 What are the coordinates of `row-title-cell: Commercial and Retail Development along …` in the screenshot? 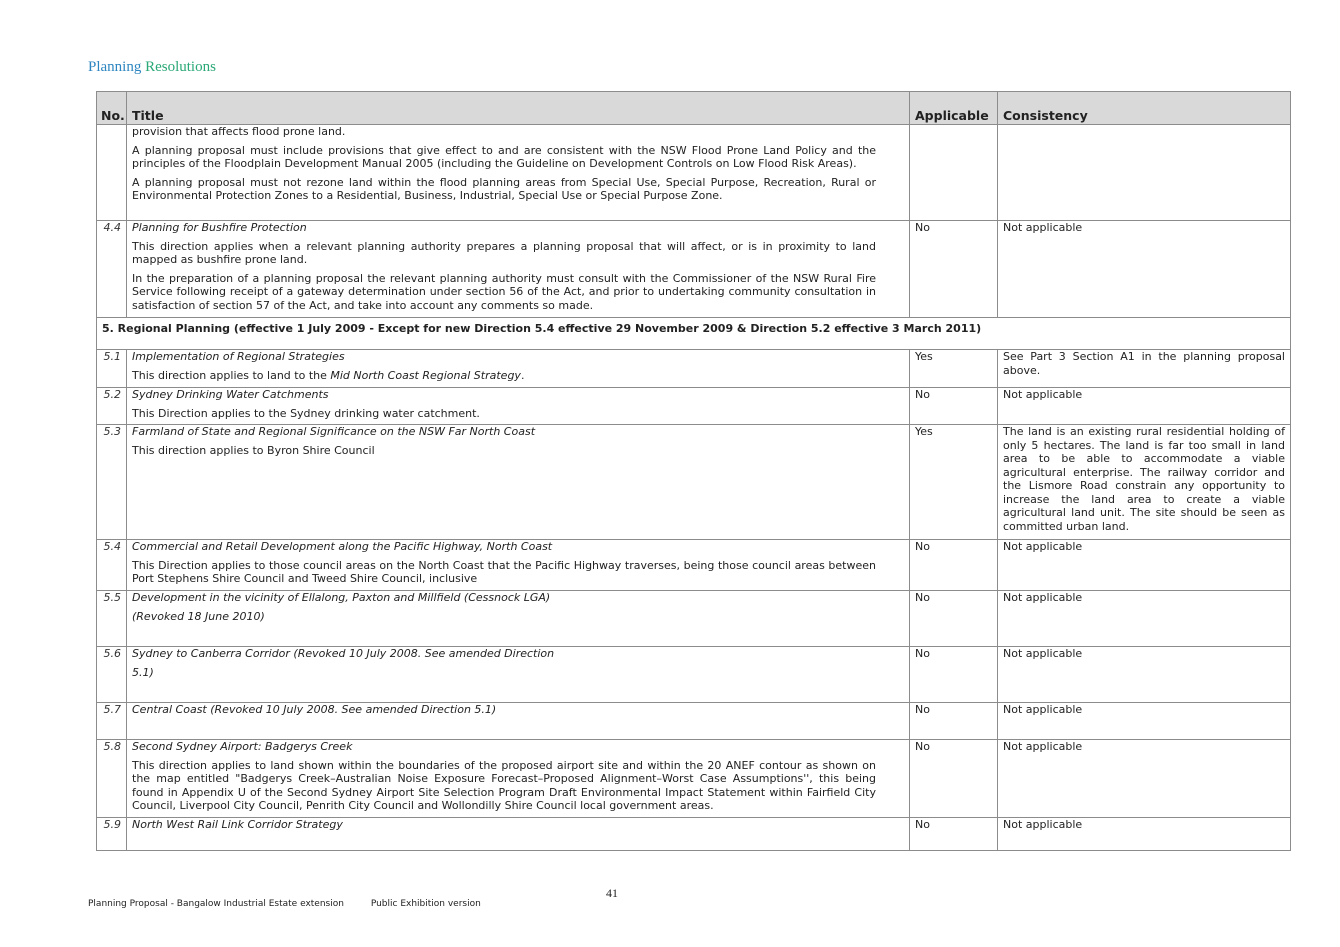 It's located at (518, 565).